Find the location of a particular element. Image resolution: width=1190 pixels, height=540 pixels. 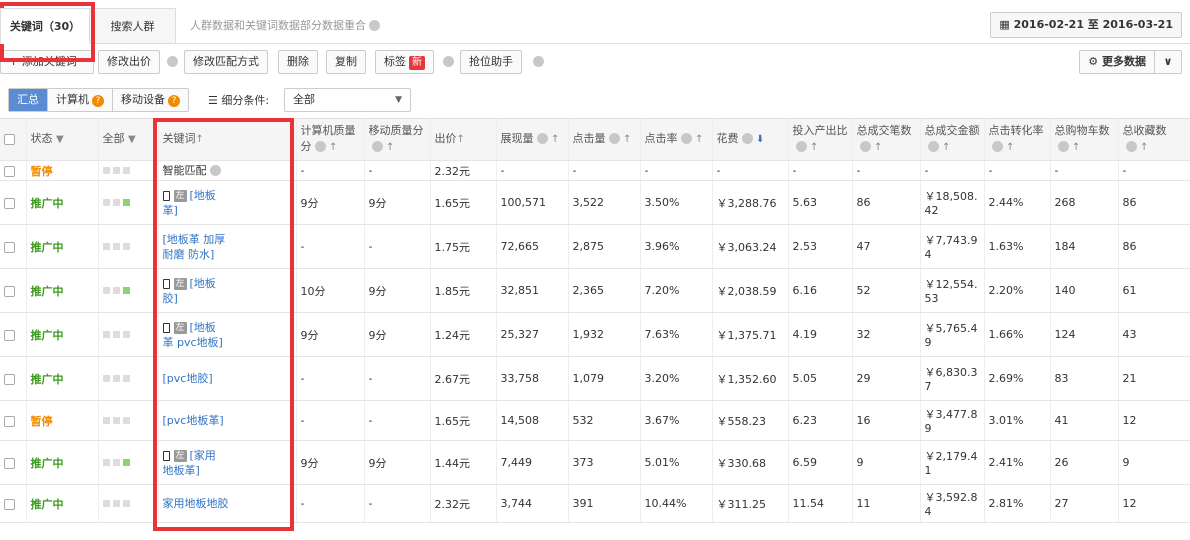

sort-down-icon: ⬇ is located at coordinates (760, 139).